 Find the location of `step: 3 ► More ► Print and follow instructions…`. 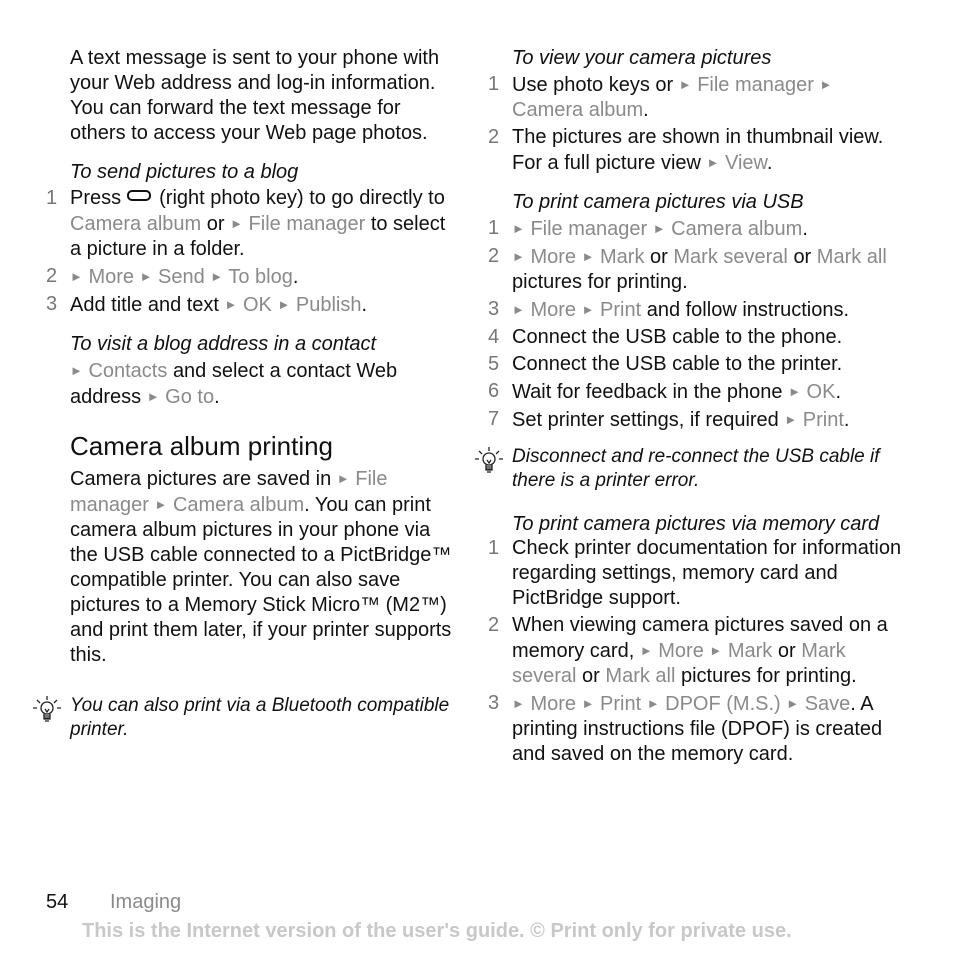

step: 3 ► More ► Print and follow instructions… is located at coordinates (669, 309).